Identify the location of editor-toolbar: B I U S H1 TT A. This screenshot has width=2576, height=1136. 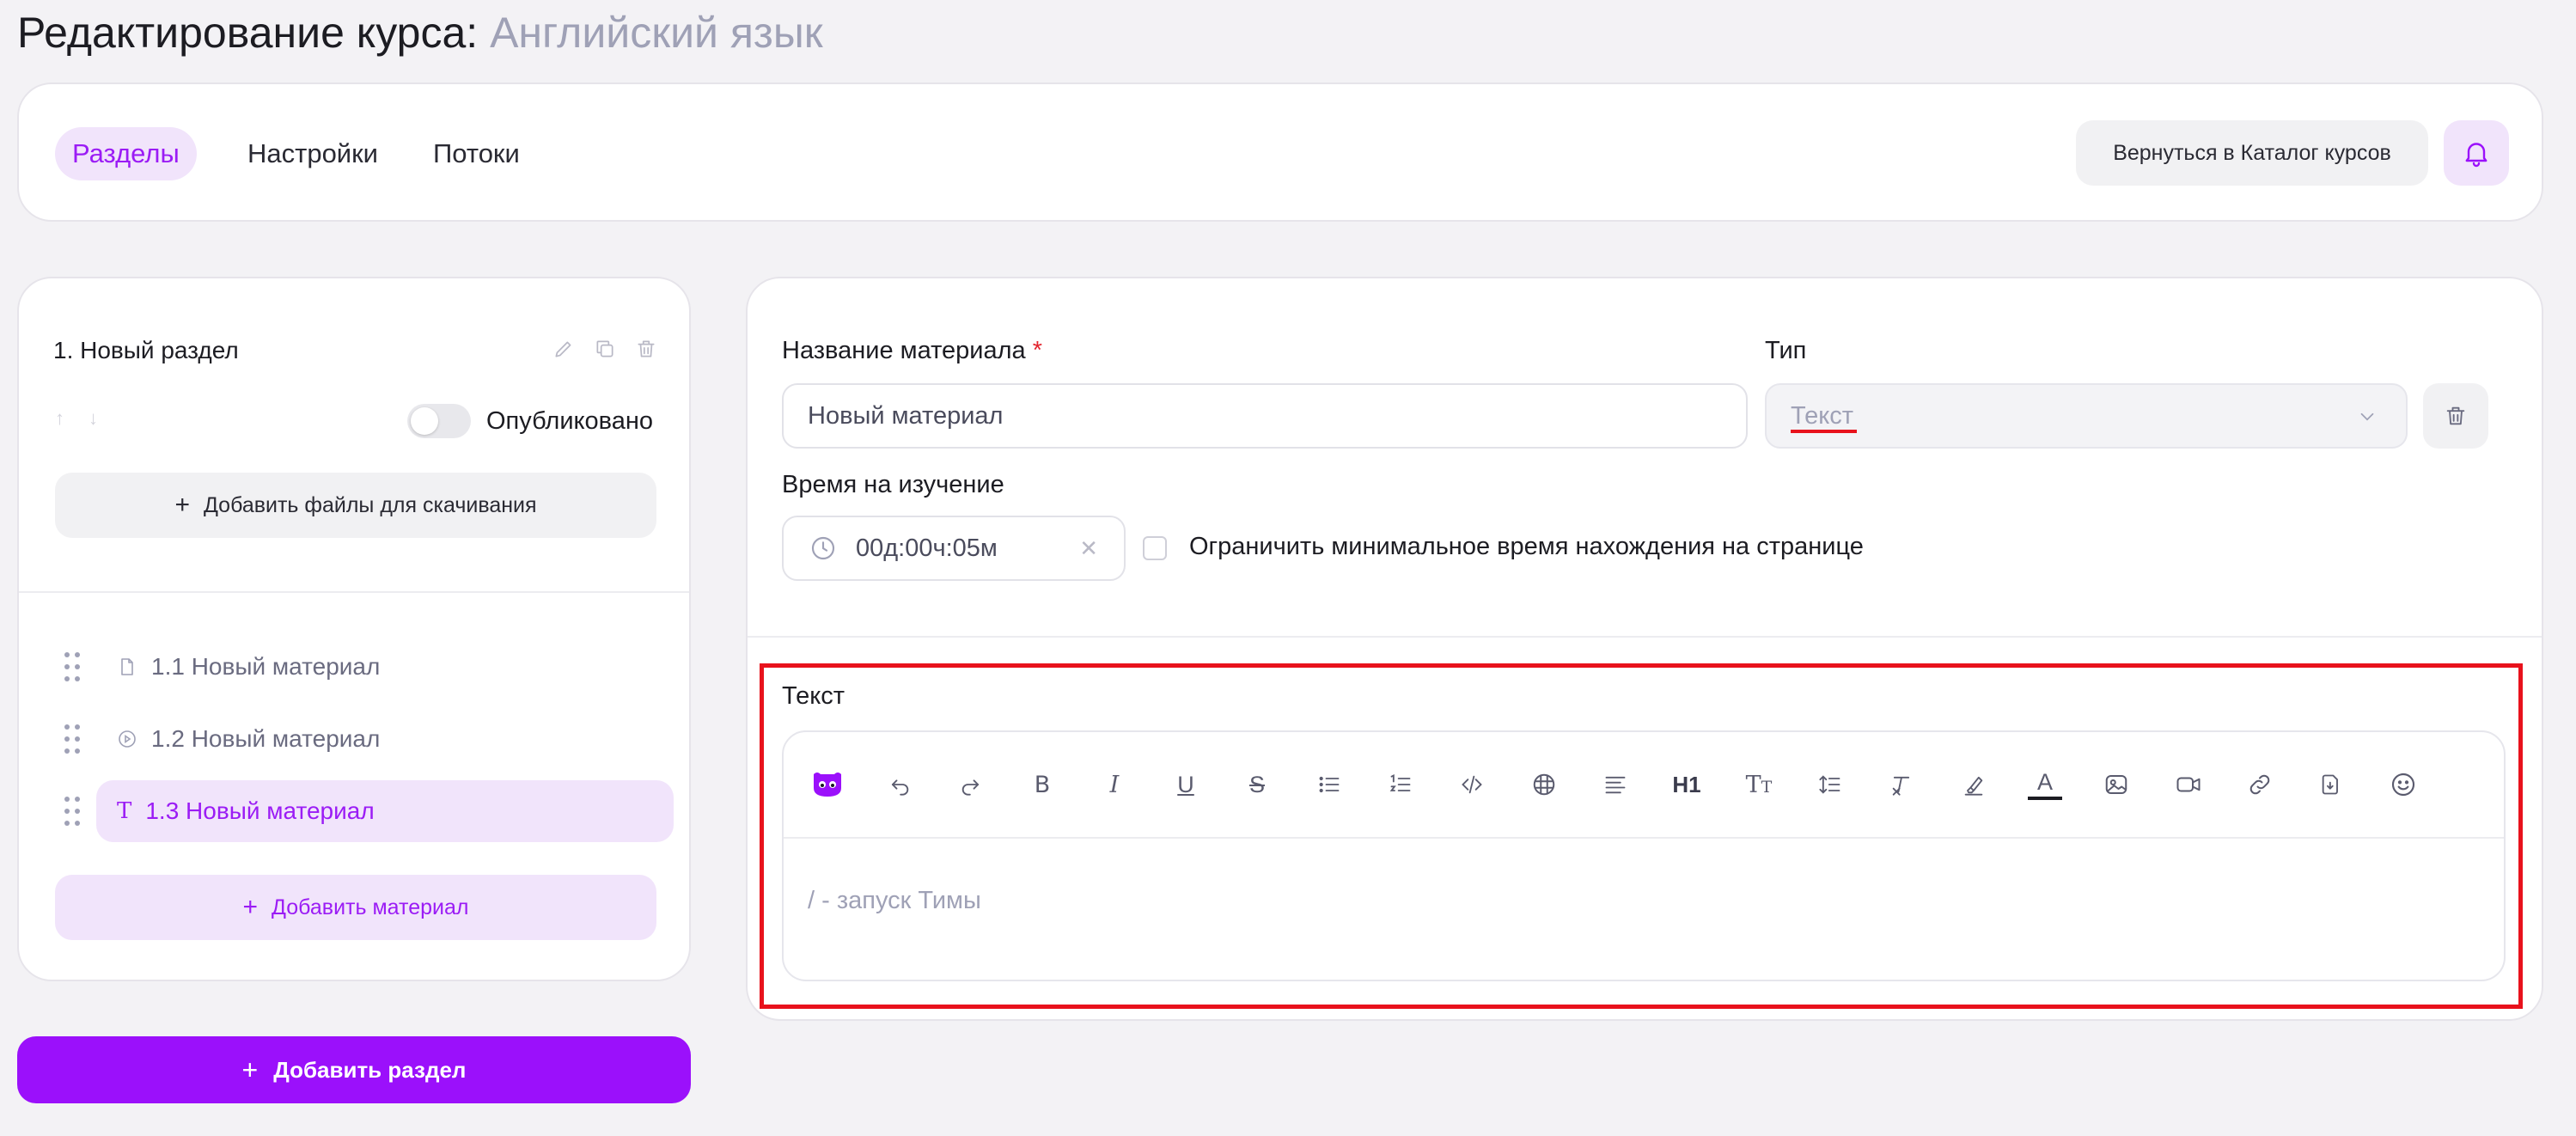
(1644, 785).